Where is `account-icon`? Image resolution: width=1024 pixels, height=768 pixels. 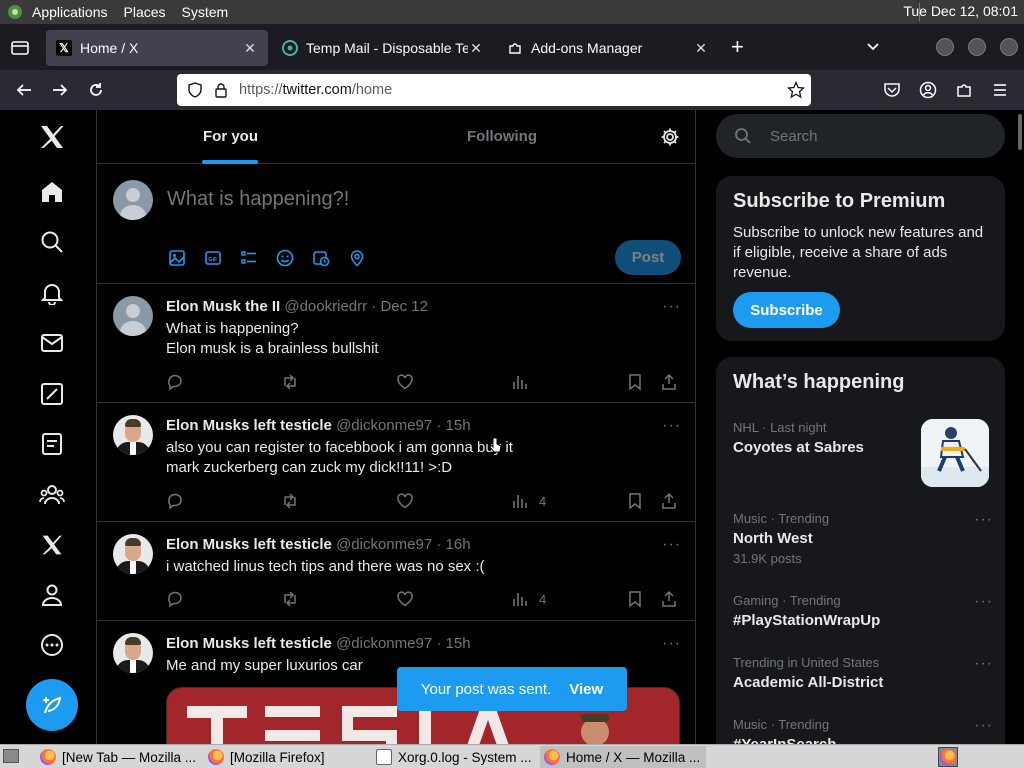
account-icon is located at coordinates (928, 90).